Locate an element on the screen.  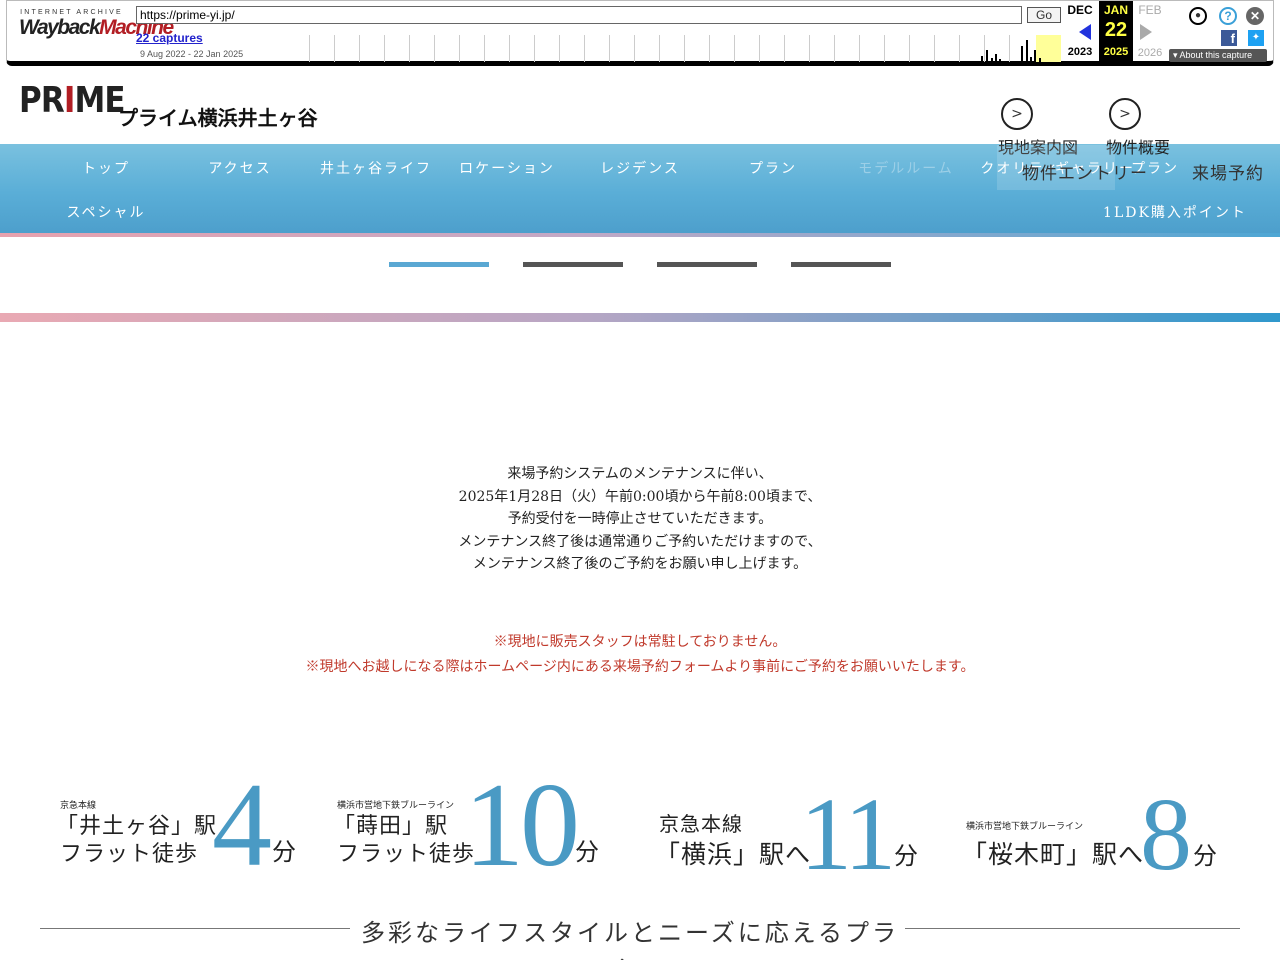
wayback-logo-top: INTERNET ARCHIVE is located at coordinates (71, 12).